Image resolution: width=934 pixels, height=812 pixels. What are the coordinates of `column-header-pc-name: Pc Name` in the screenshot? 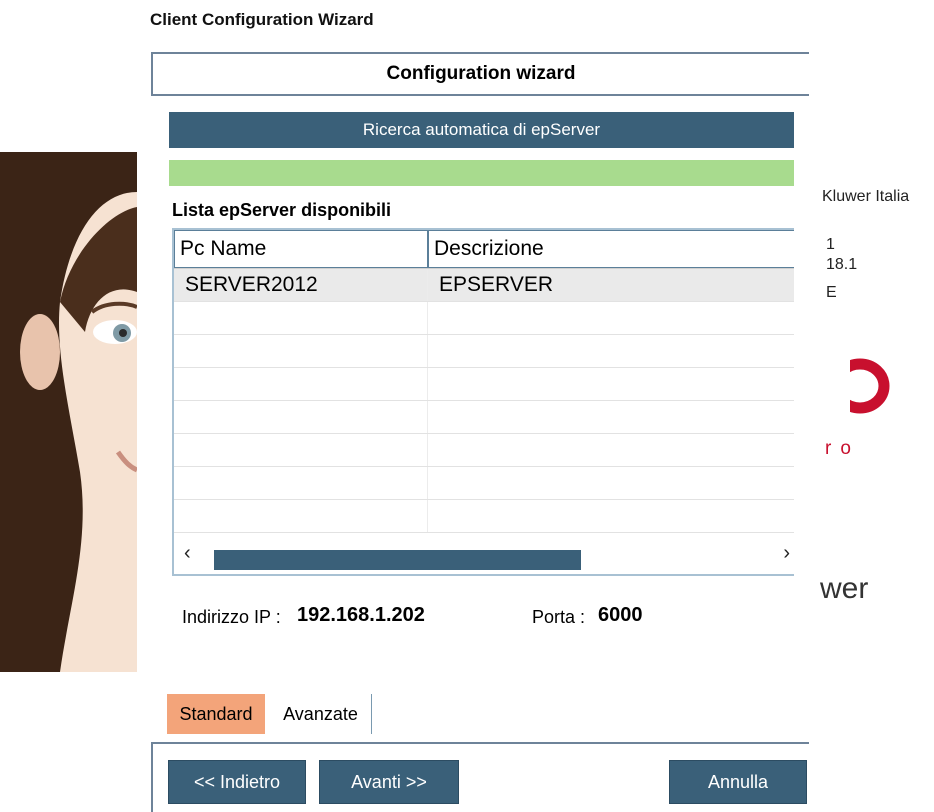 It's located at (301, 249).